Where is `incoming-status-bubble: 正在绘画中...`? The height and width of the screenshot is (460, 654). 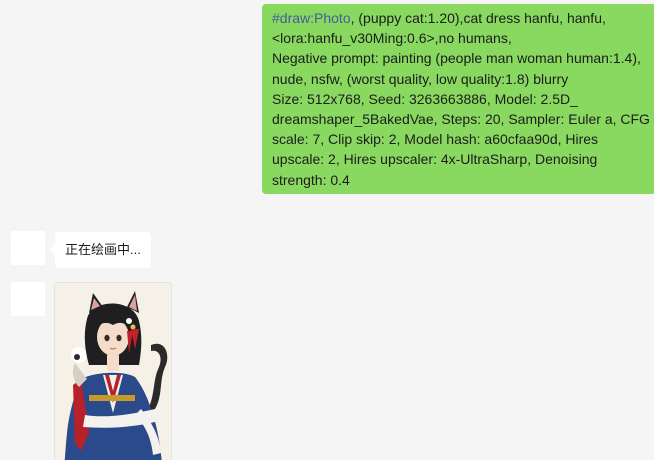
incoming-status-bubble: 正在绘画中... is located at coordinates (100, 250).